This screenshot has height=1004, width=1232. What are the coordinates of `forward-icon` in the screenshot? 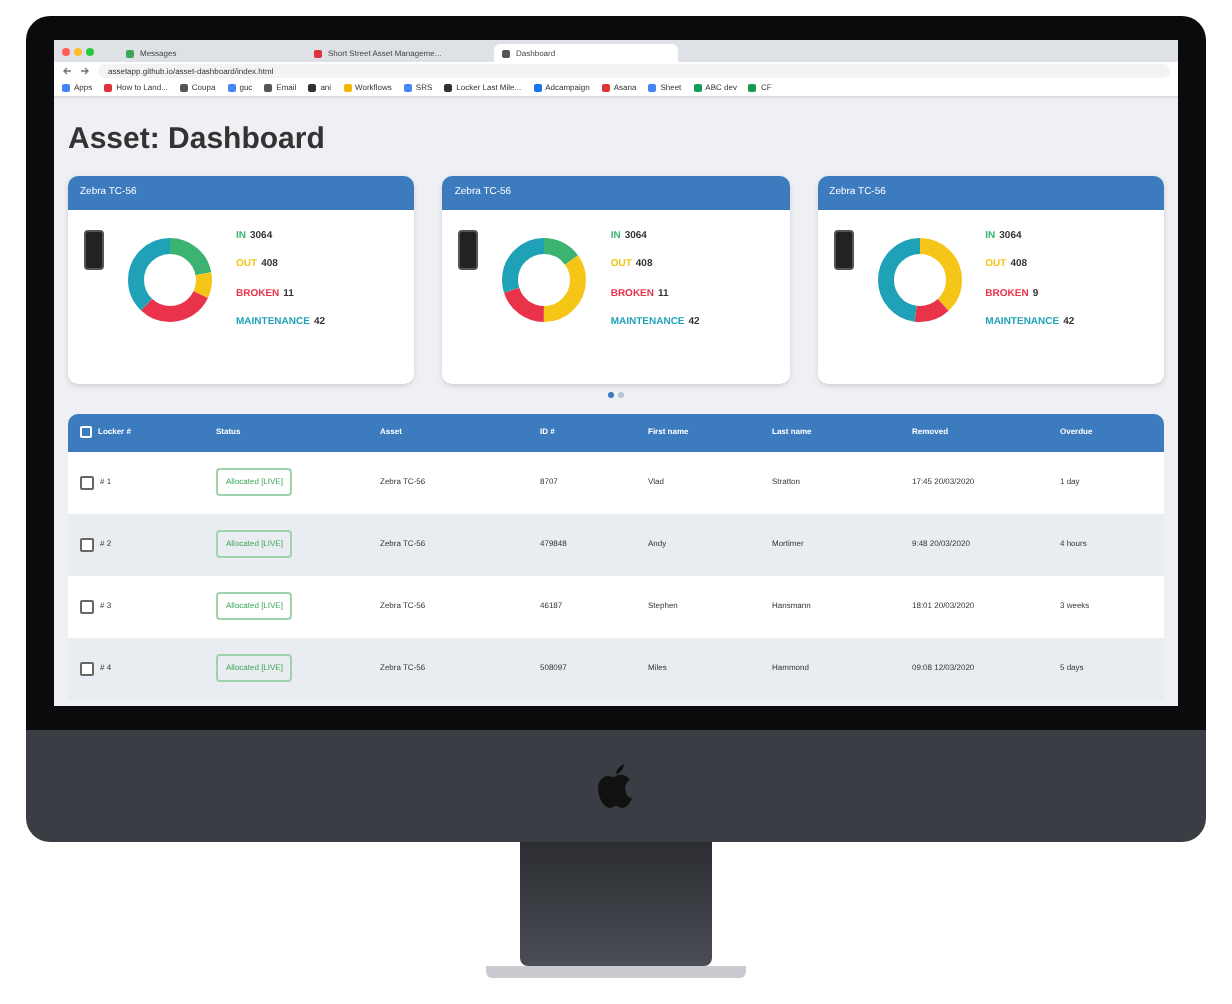 It's located at (85, 71).